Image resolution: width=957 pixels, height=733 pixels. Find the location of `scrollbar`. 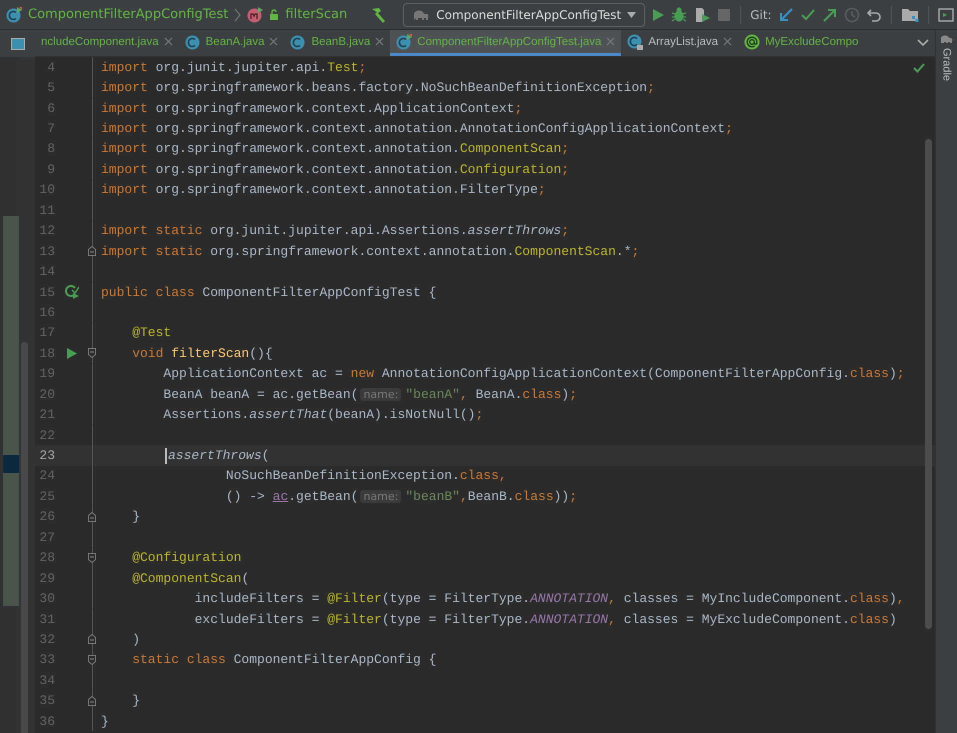

scrollbar is located at coordinates (928, 384).